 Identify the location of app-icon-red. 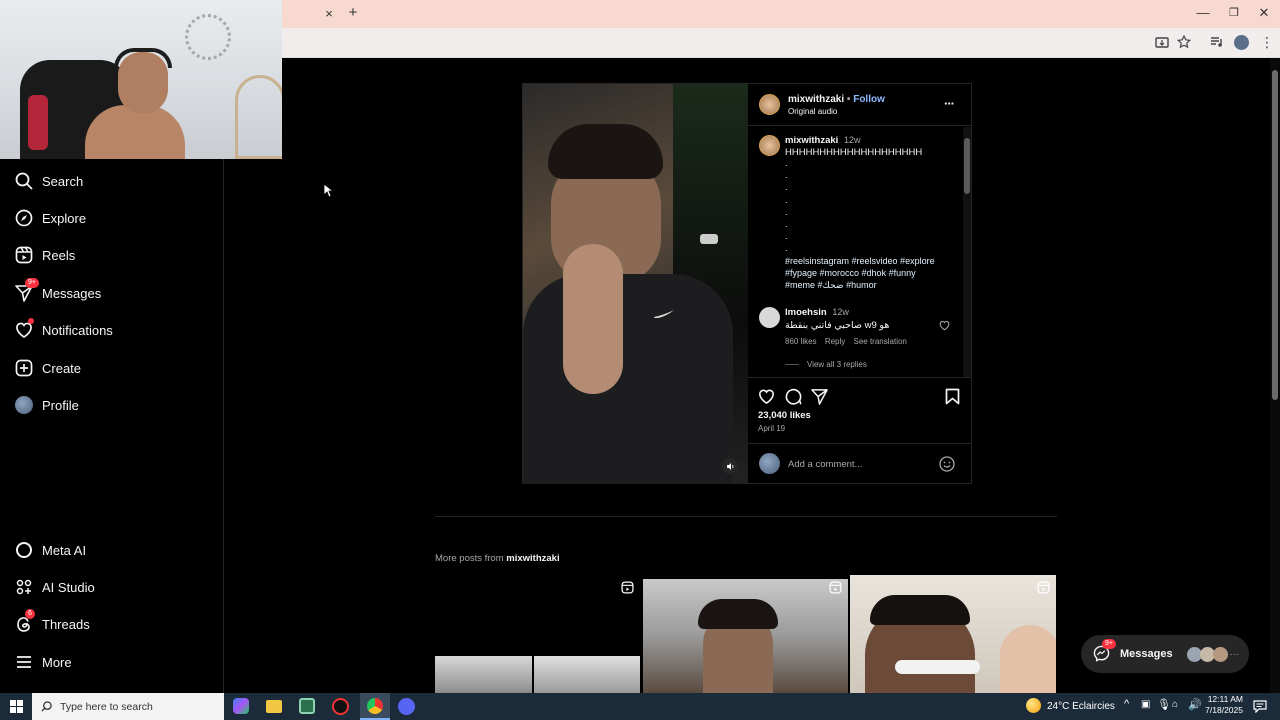
(340, 706).